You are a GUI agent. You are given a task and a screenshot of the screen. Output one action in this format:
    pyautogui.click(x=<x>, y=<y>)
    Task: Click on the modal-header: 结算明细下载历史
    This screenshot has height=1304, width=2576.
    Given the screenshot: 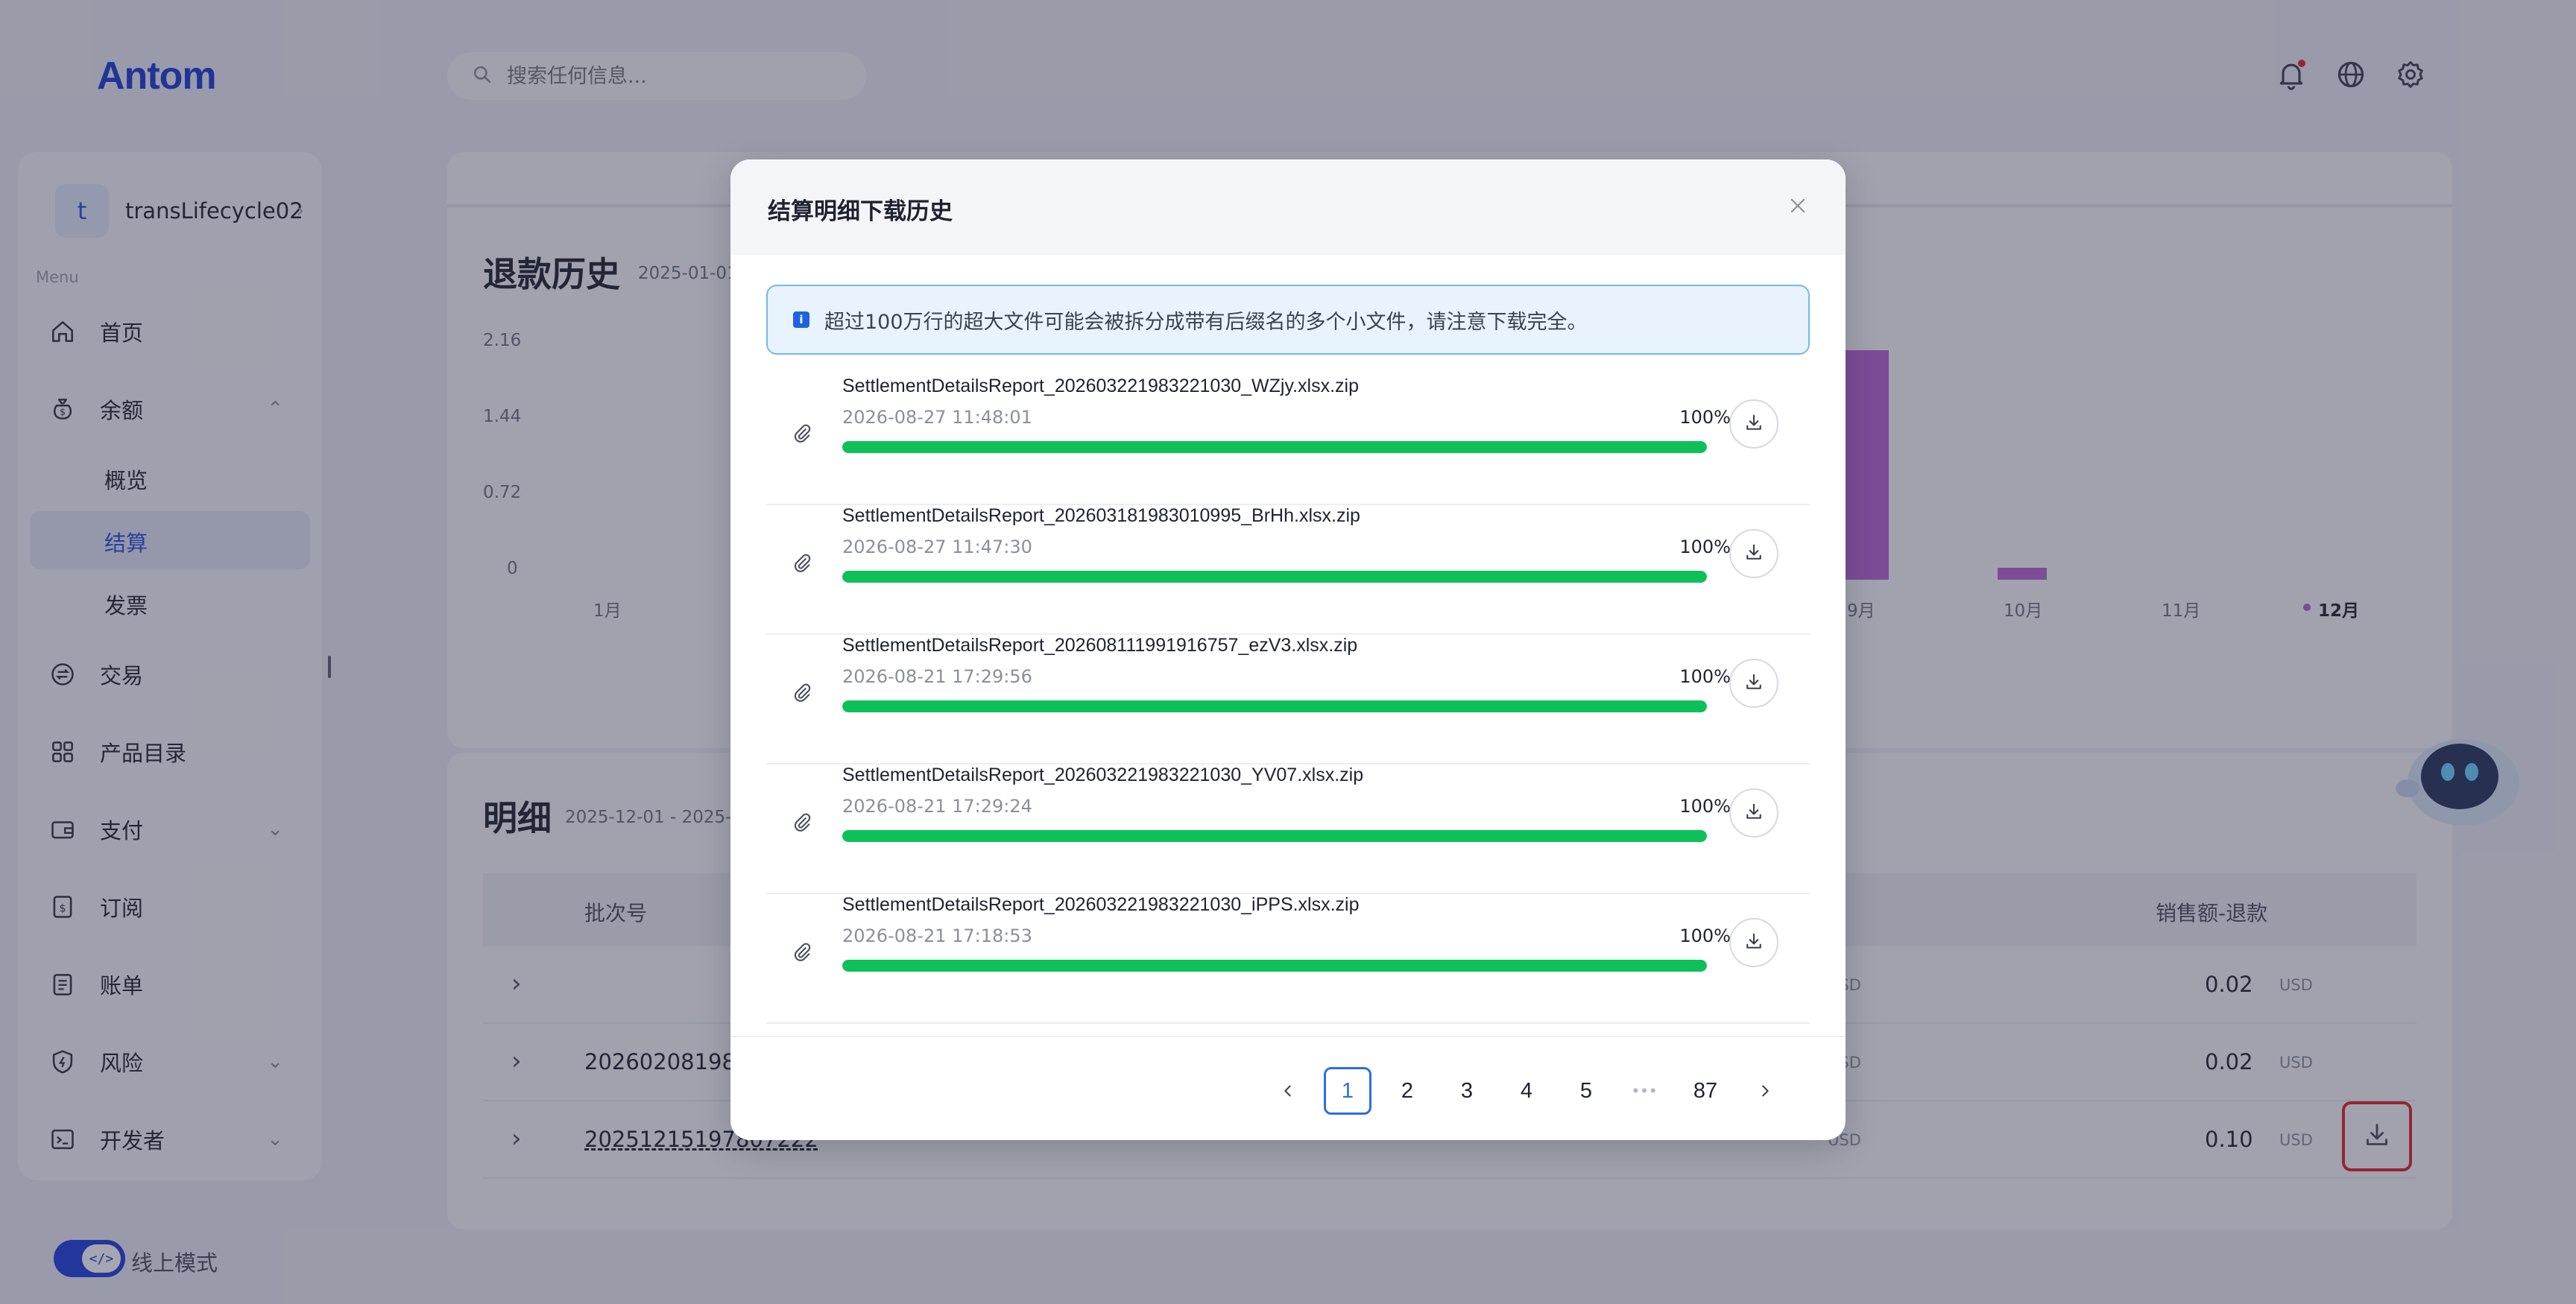 What is the action you would take?
    pyautogui.click(x=1288, y=207)
    